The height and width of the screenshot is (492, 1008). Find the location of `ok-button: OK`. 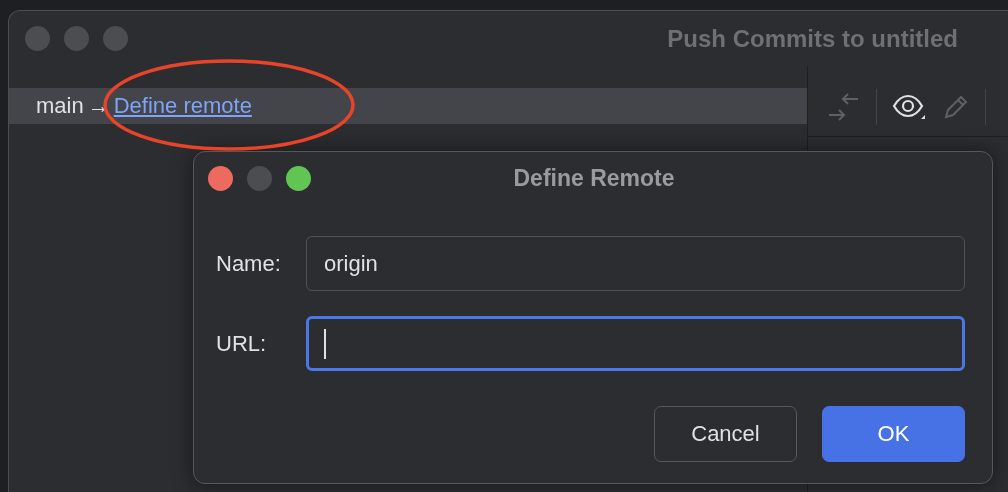

ok-button: OK is located at coordinates (893, 434).